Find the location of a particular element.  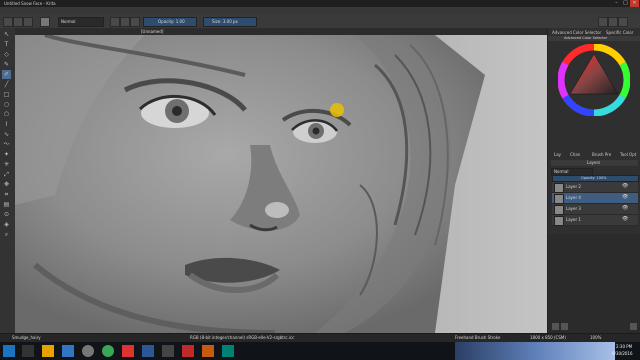

add-layer-button is located at coordinates (555, 326).